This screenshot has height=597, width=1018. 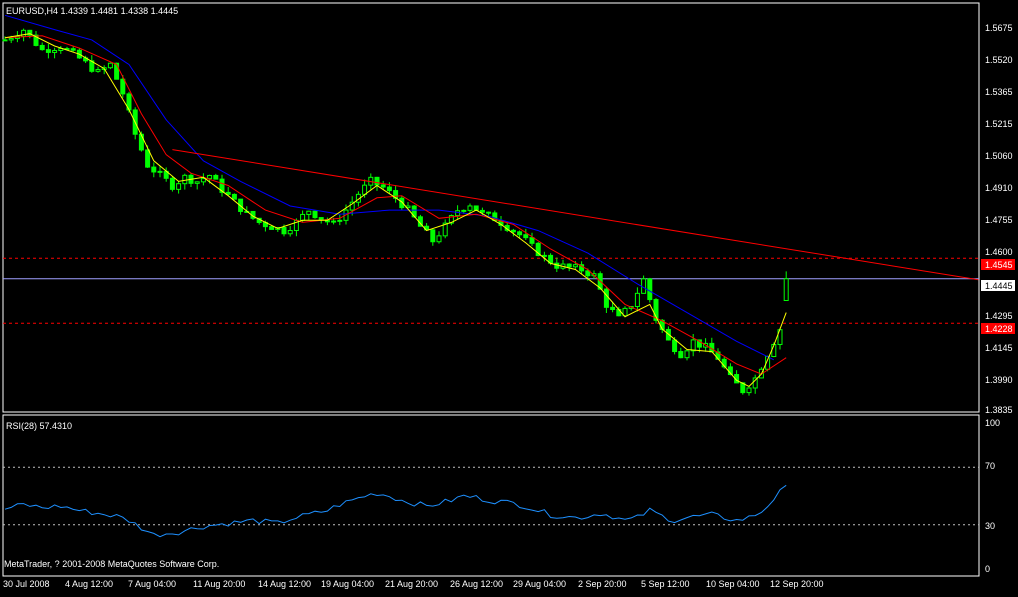 What do you see at coordinates (990, 526) in the screenshot?
I see `rsi-scale-label: 30` at bounding box center [990, 526].